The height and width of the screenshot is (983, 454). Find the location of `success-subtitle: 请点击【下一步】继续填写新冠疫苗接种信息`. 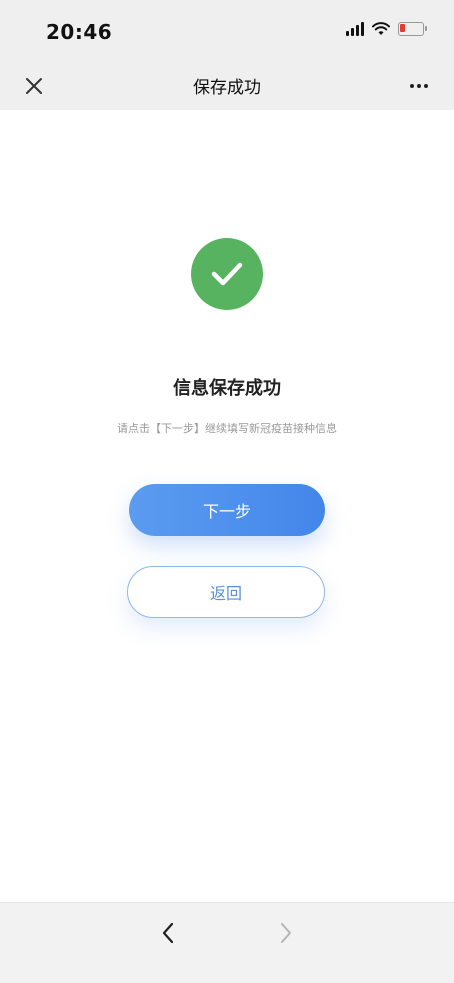

success-subtitle: 请点击【下一步】继续填写新冠疫苗接种信息 is located at coordinates (227, 428).